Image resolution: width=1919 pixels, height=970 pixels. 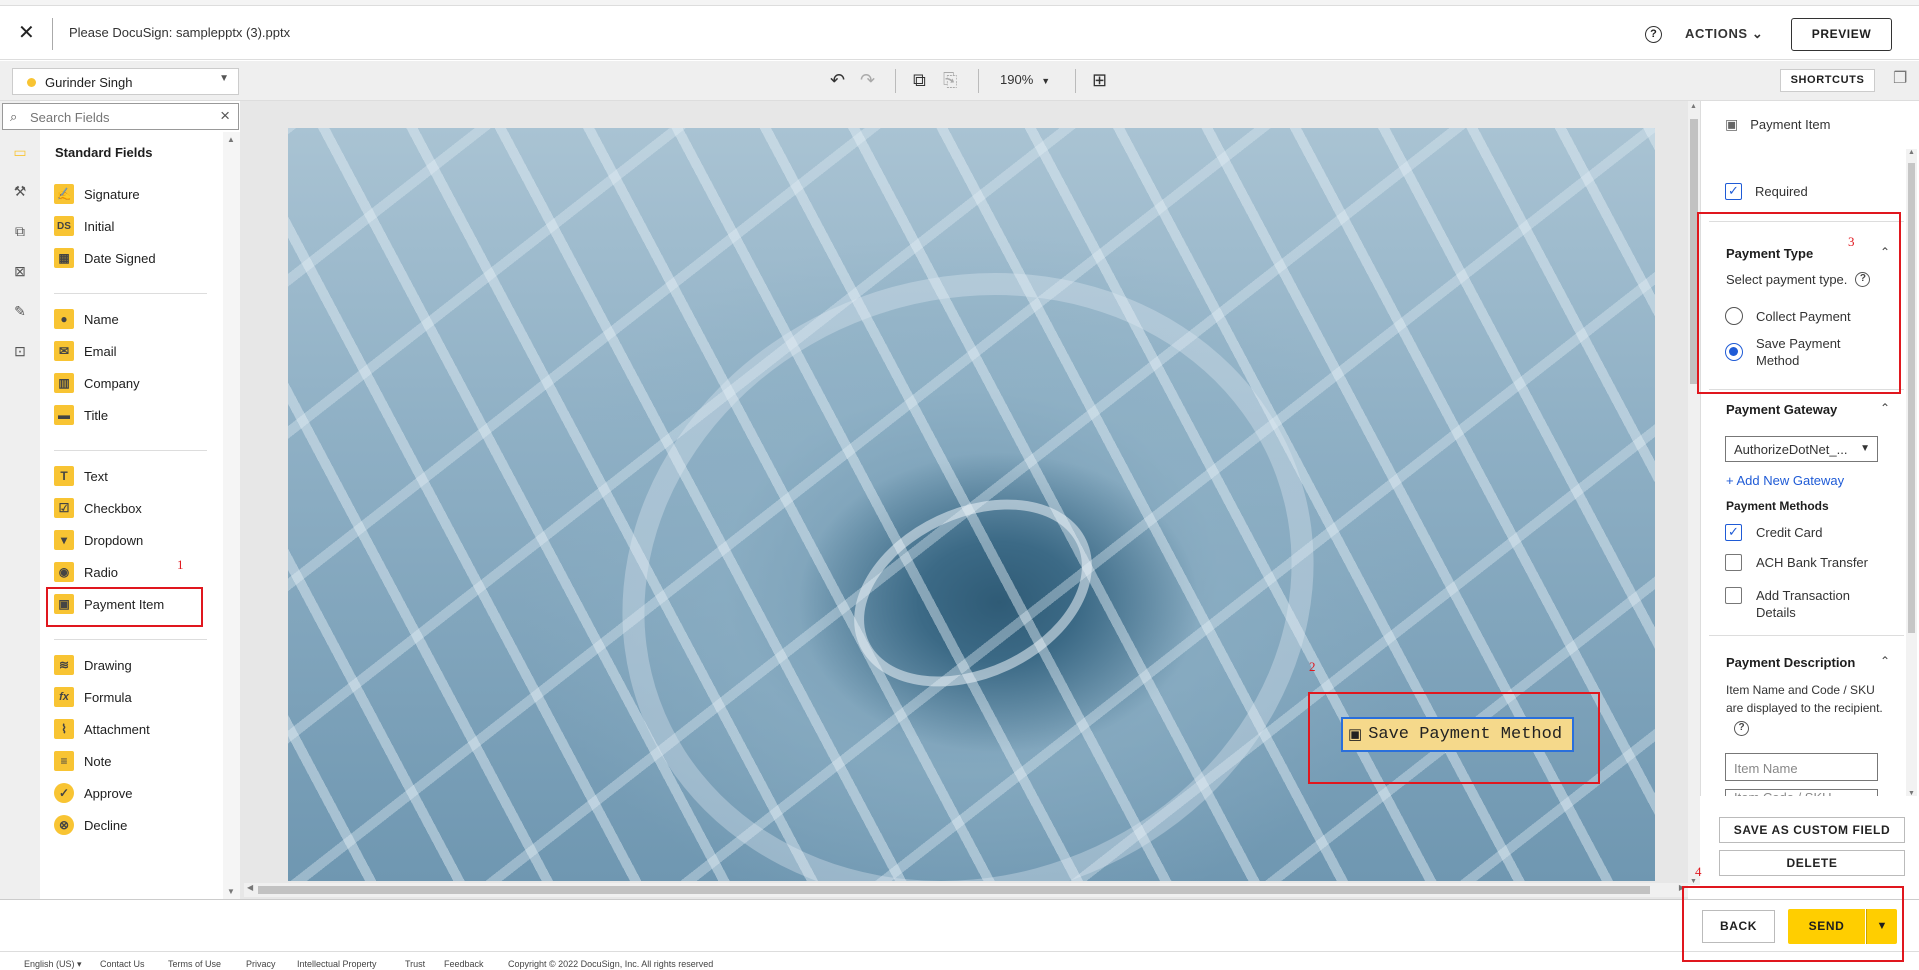 What do you see at coordinates (1734, 316) in the screenshot?
I see `radio-button` at bounding box center [1734, 316].